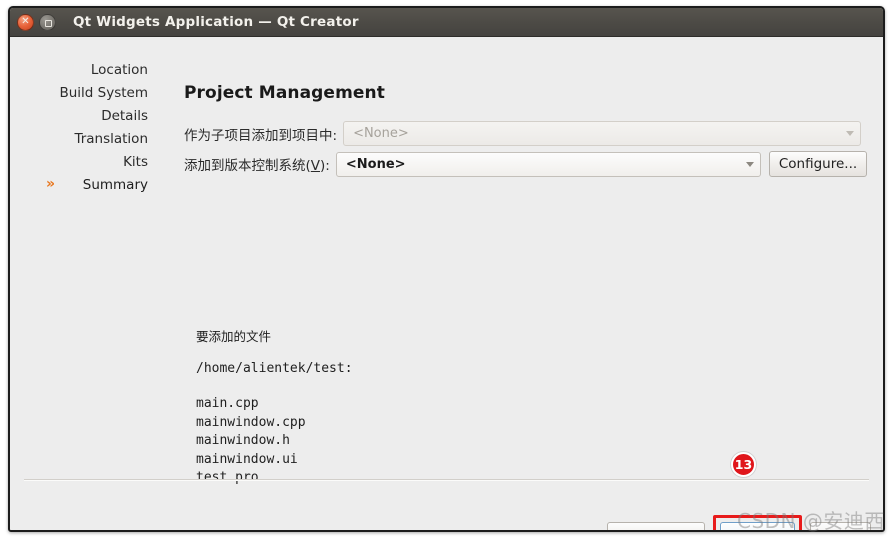 This screenshot has height=538, width=893. I want to click on subproject-select: <None>, so click(602, 133).